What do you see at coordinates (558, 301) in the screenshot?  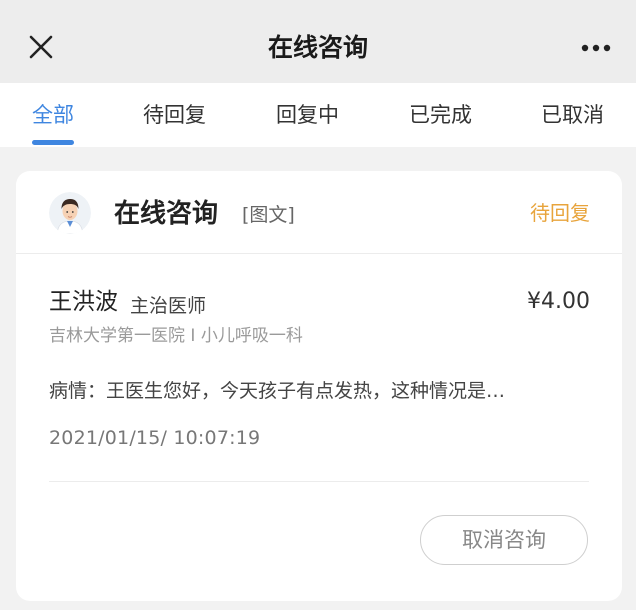 I see `consultation-price: ¥4.00` at bounding box center [558, 301].